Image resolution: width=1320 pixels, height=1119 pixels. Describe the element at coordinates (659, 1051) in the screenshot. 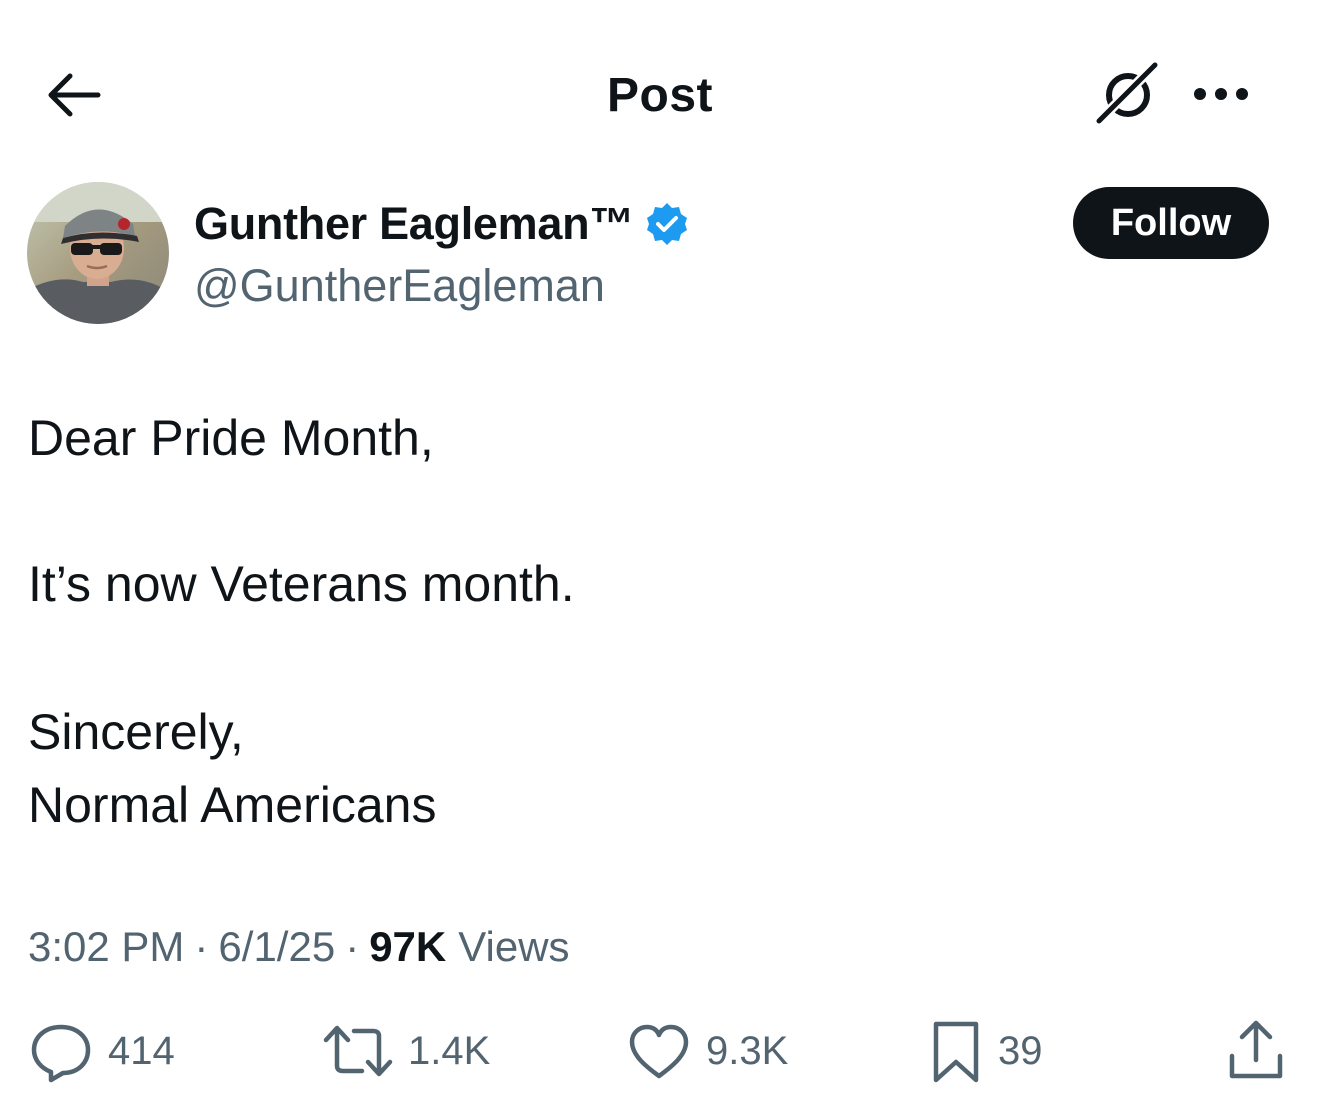

I see `heart-icon` at that location.